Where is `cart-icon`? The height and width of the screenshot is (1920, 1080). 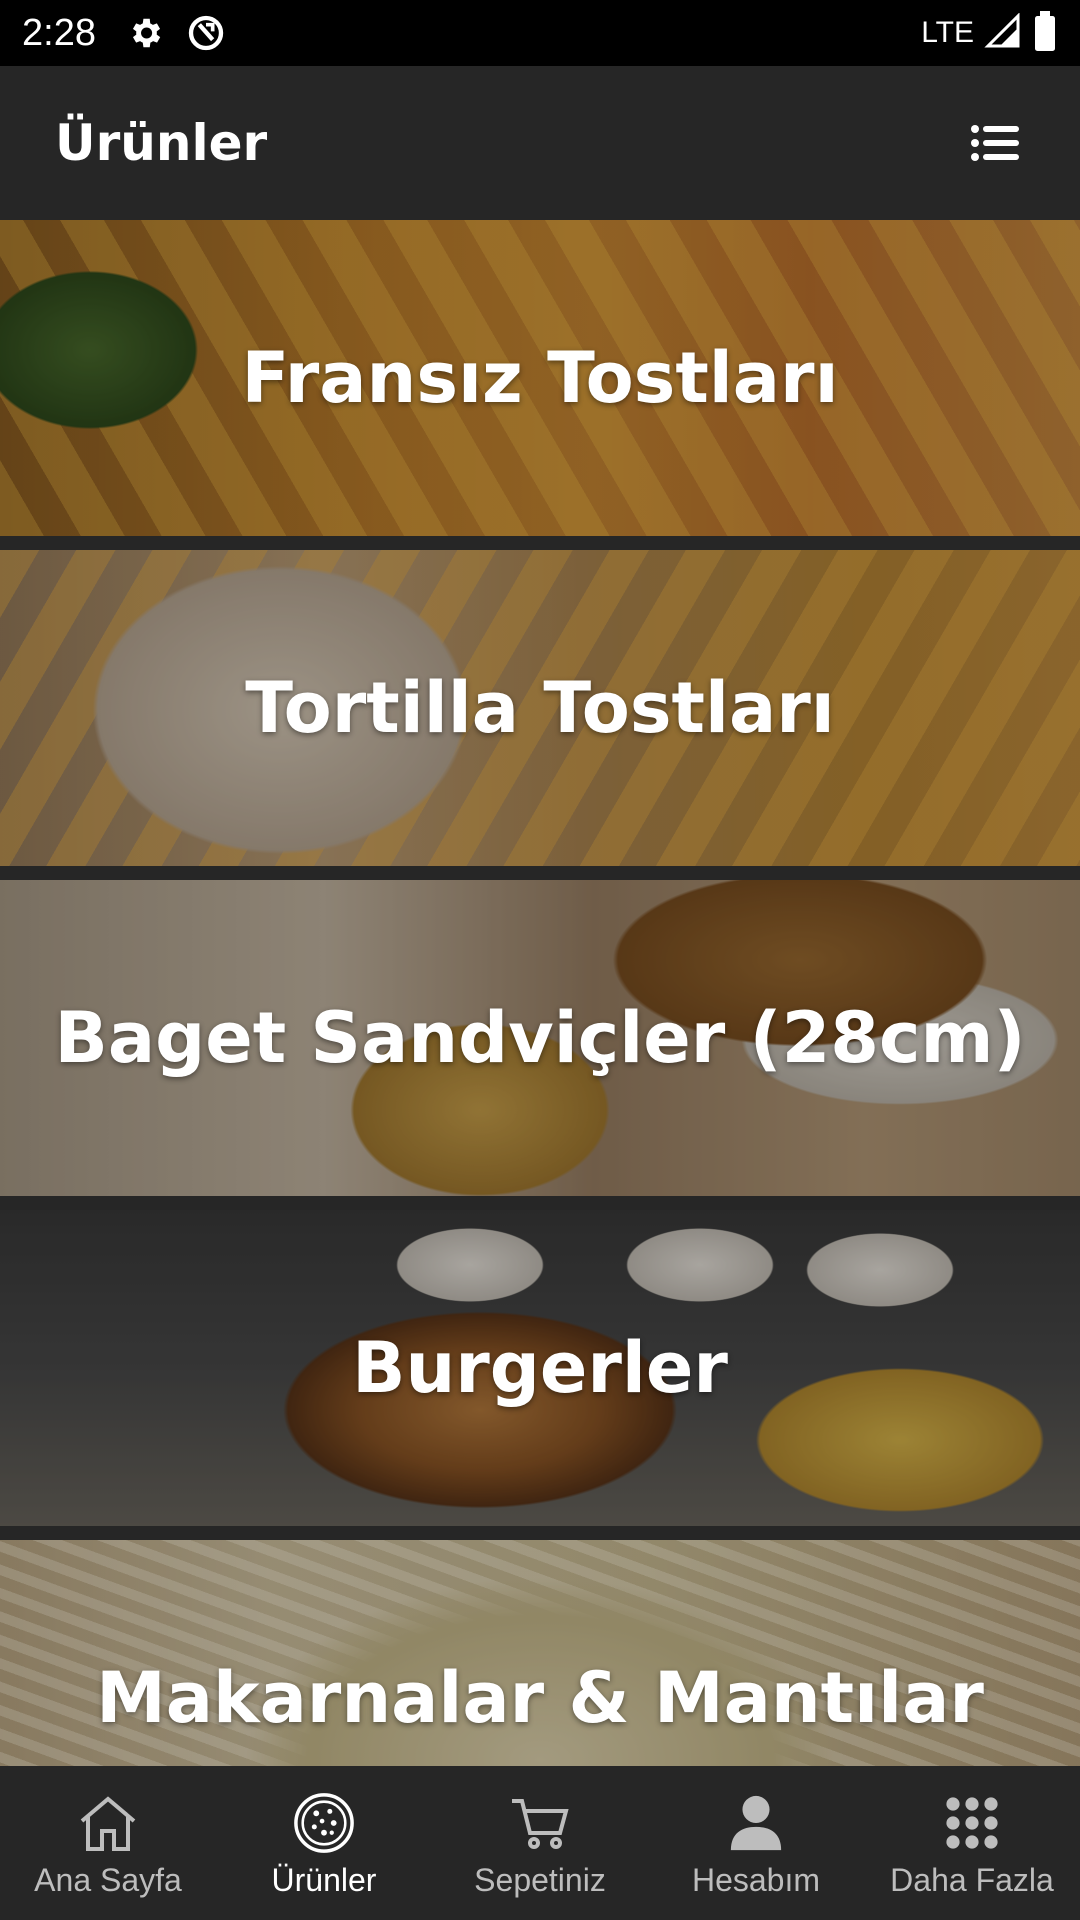
cart-icon is located at coordinates (540, 1823).